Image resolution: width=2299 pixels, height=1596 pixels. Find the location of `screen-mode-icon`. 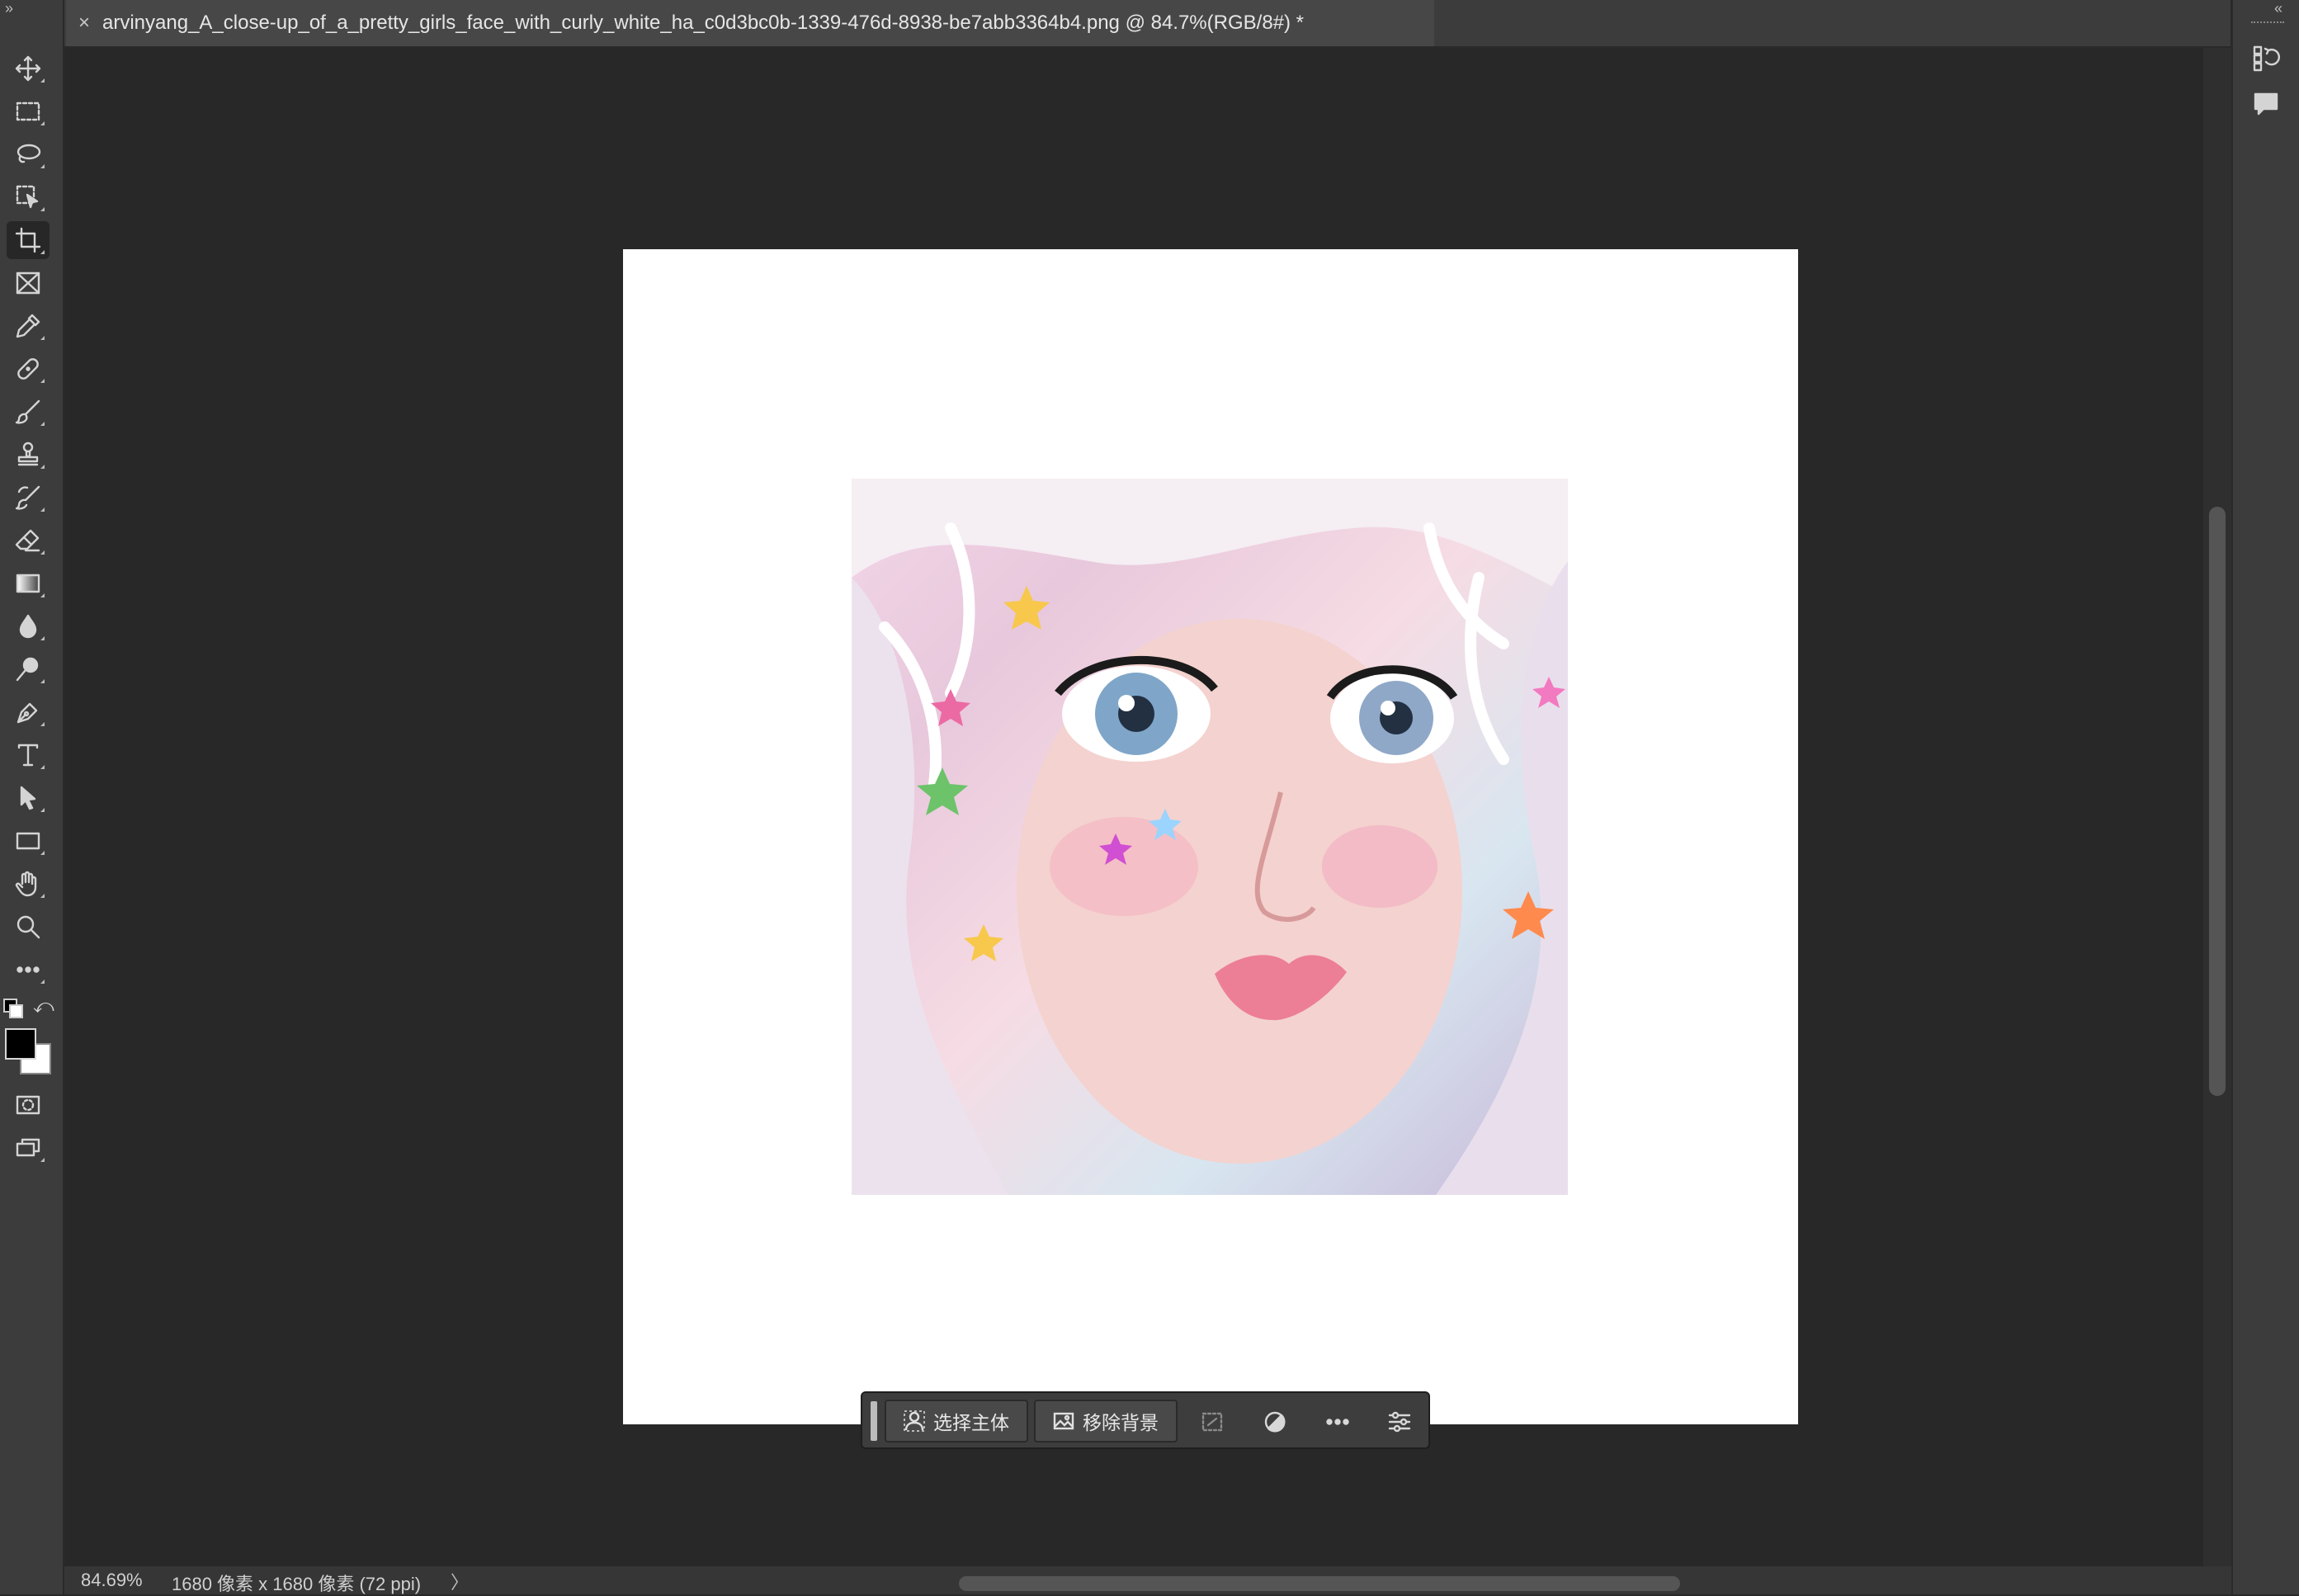

screen-mode-icon is located at coordinates (28, 1147).